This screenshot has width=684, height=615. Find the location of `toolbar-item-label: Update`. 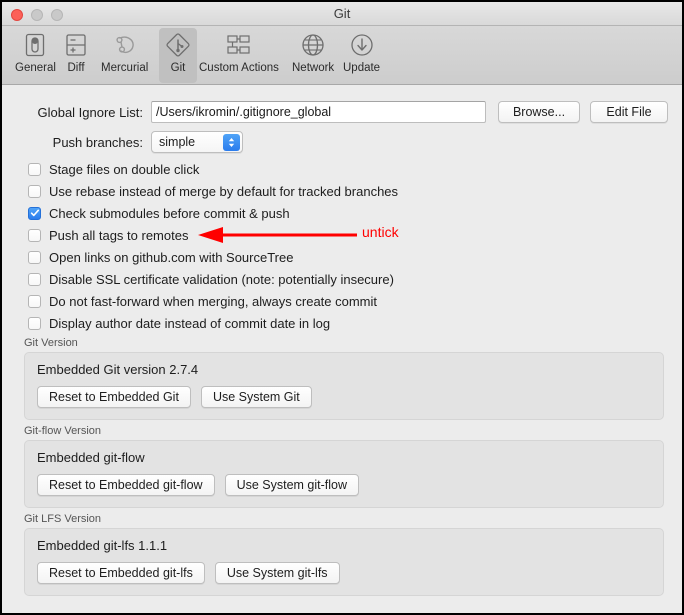

toolbar-item-label: Update is located at coordinates (362, 68).